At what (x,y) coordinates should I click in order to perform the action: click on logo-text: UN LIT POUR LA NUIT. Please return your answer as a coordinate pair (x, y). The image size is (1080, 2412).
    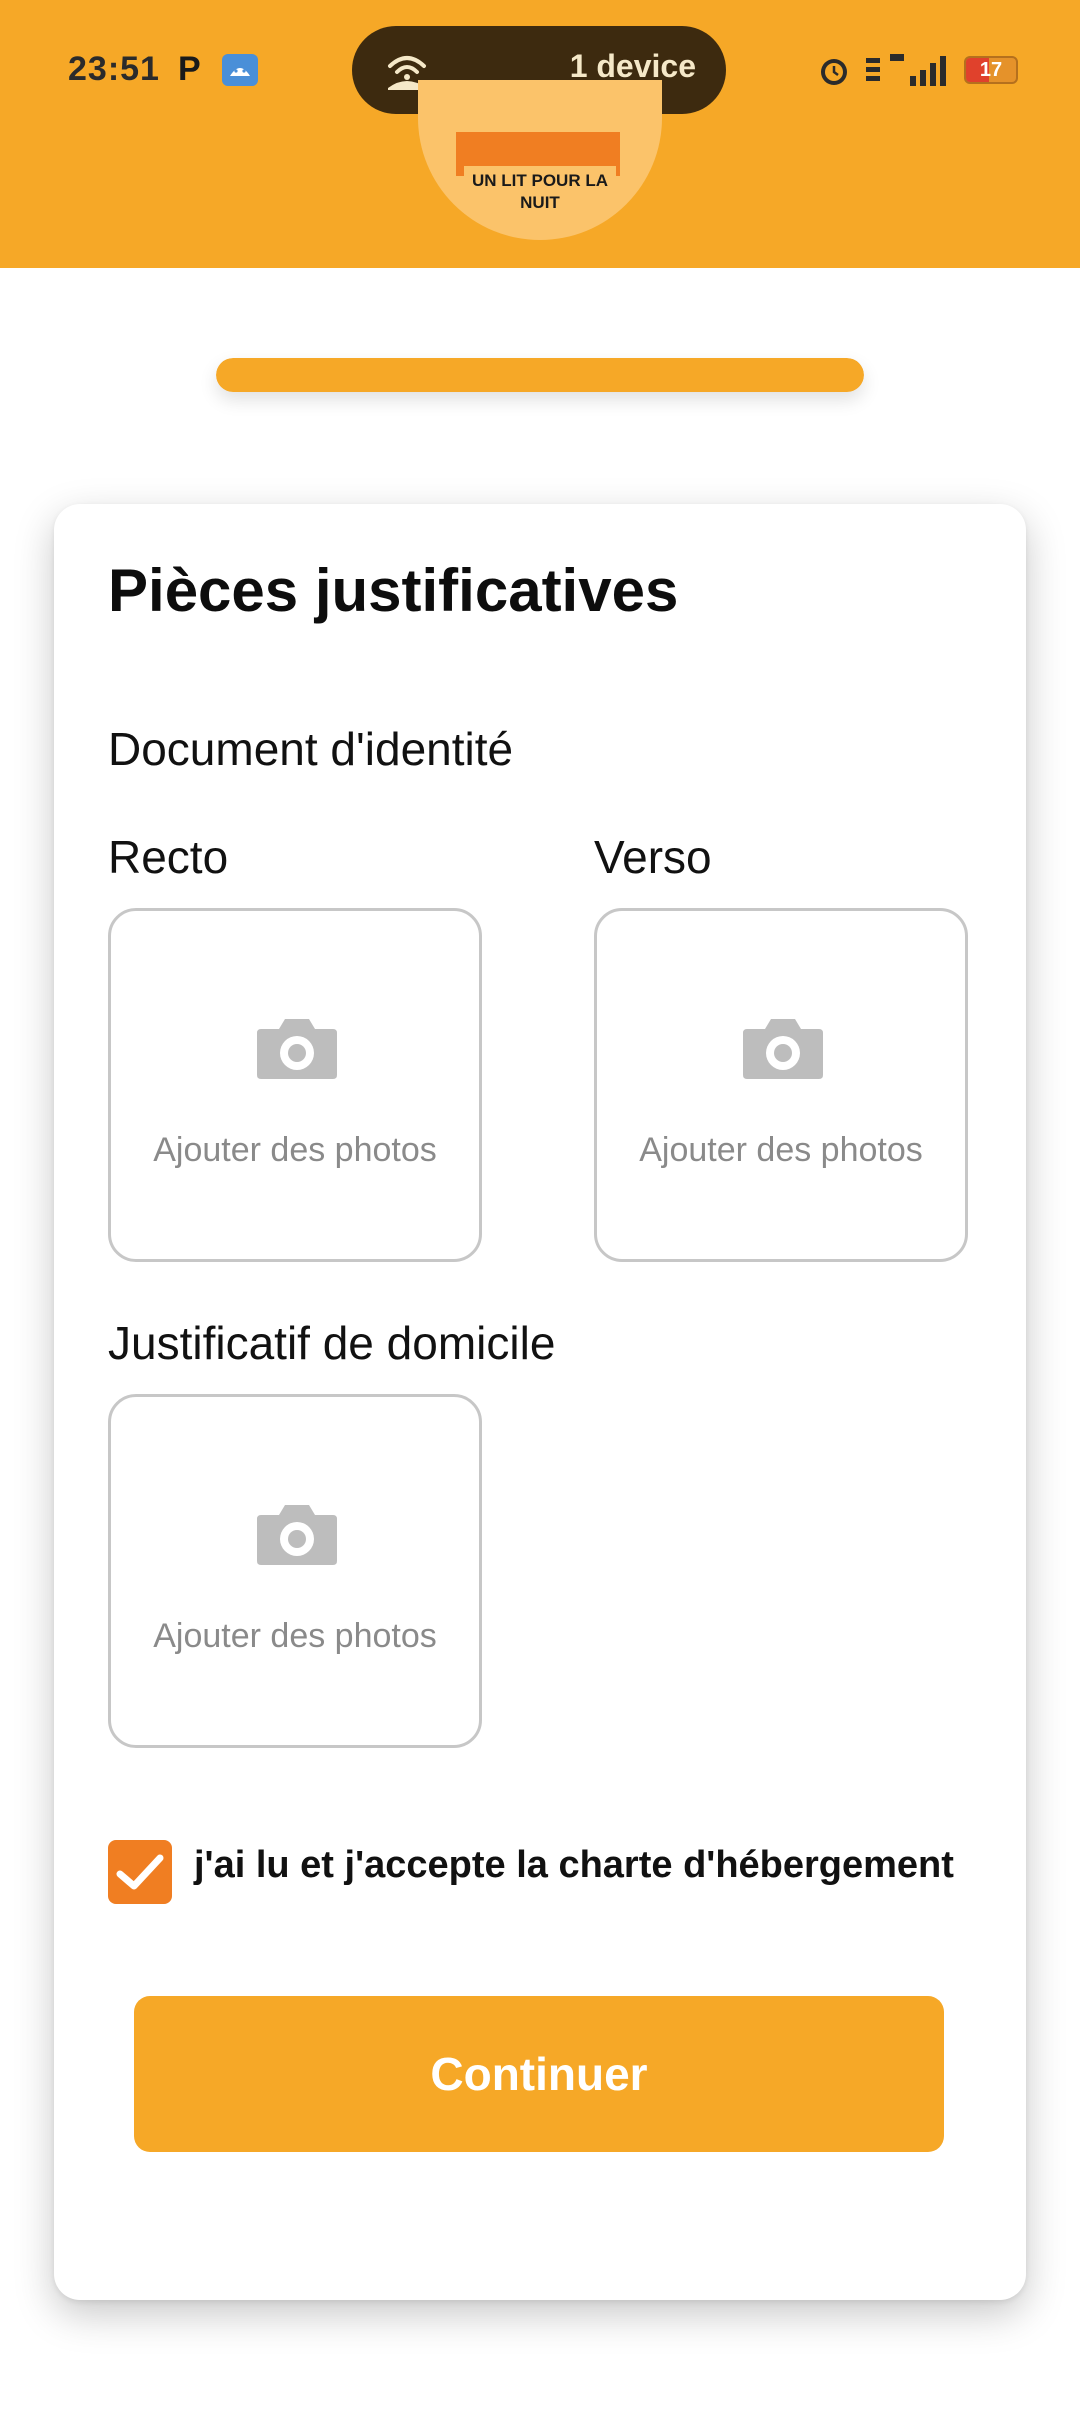
    Looking at the image, I should click on (540, 190).